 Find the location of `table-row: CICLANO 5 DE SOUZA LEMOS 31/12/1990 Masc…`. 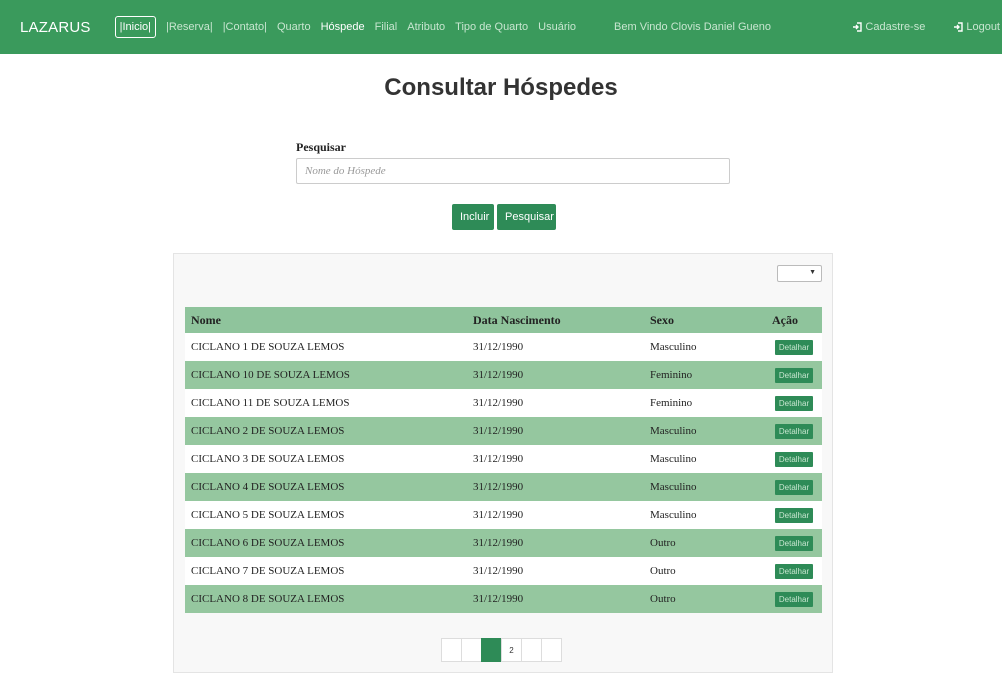

table-row: CICLANO 5 DE SOUZA LEMOS 31/12/1990 Masc… is located at coordinates (503, 515).